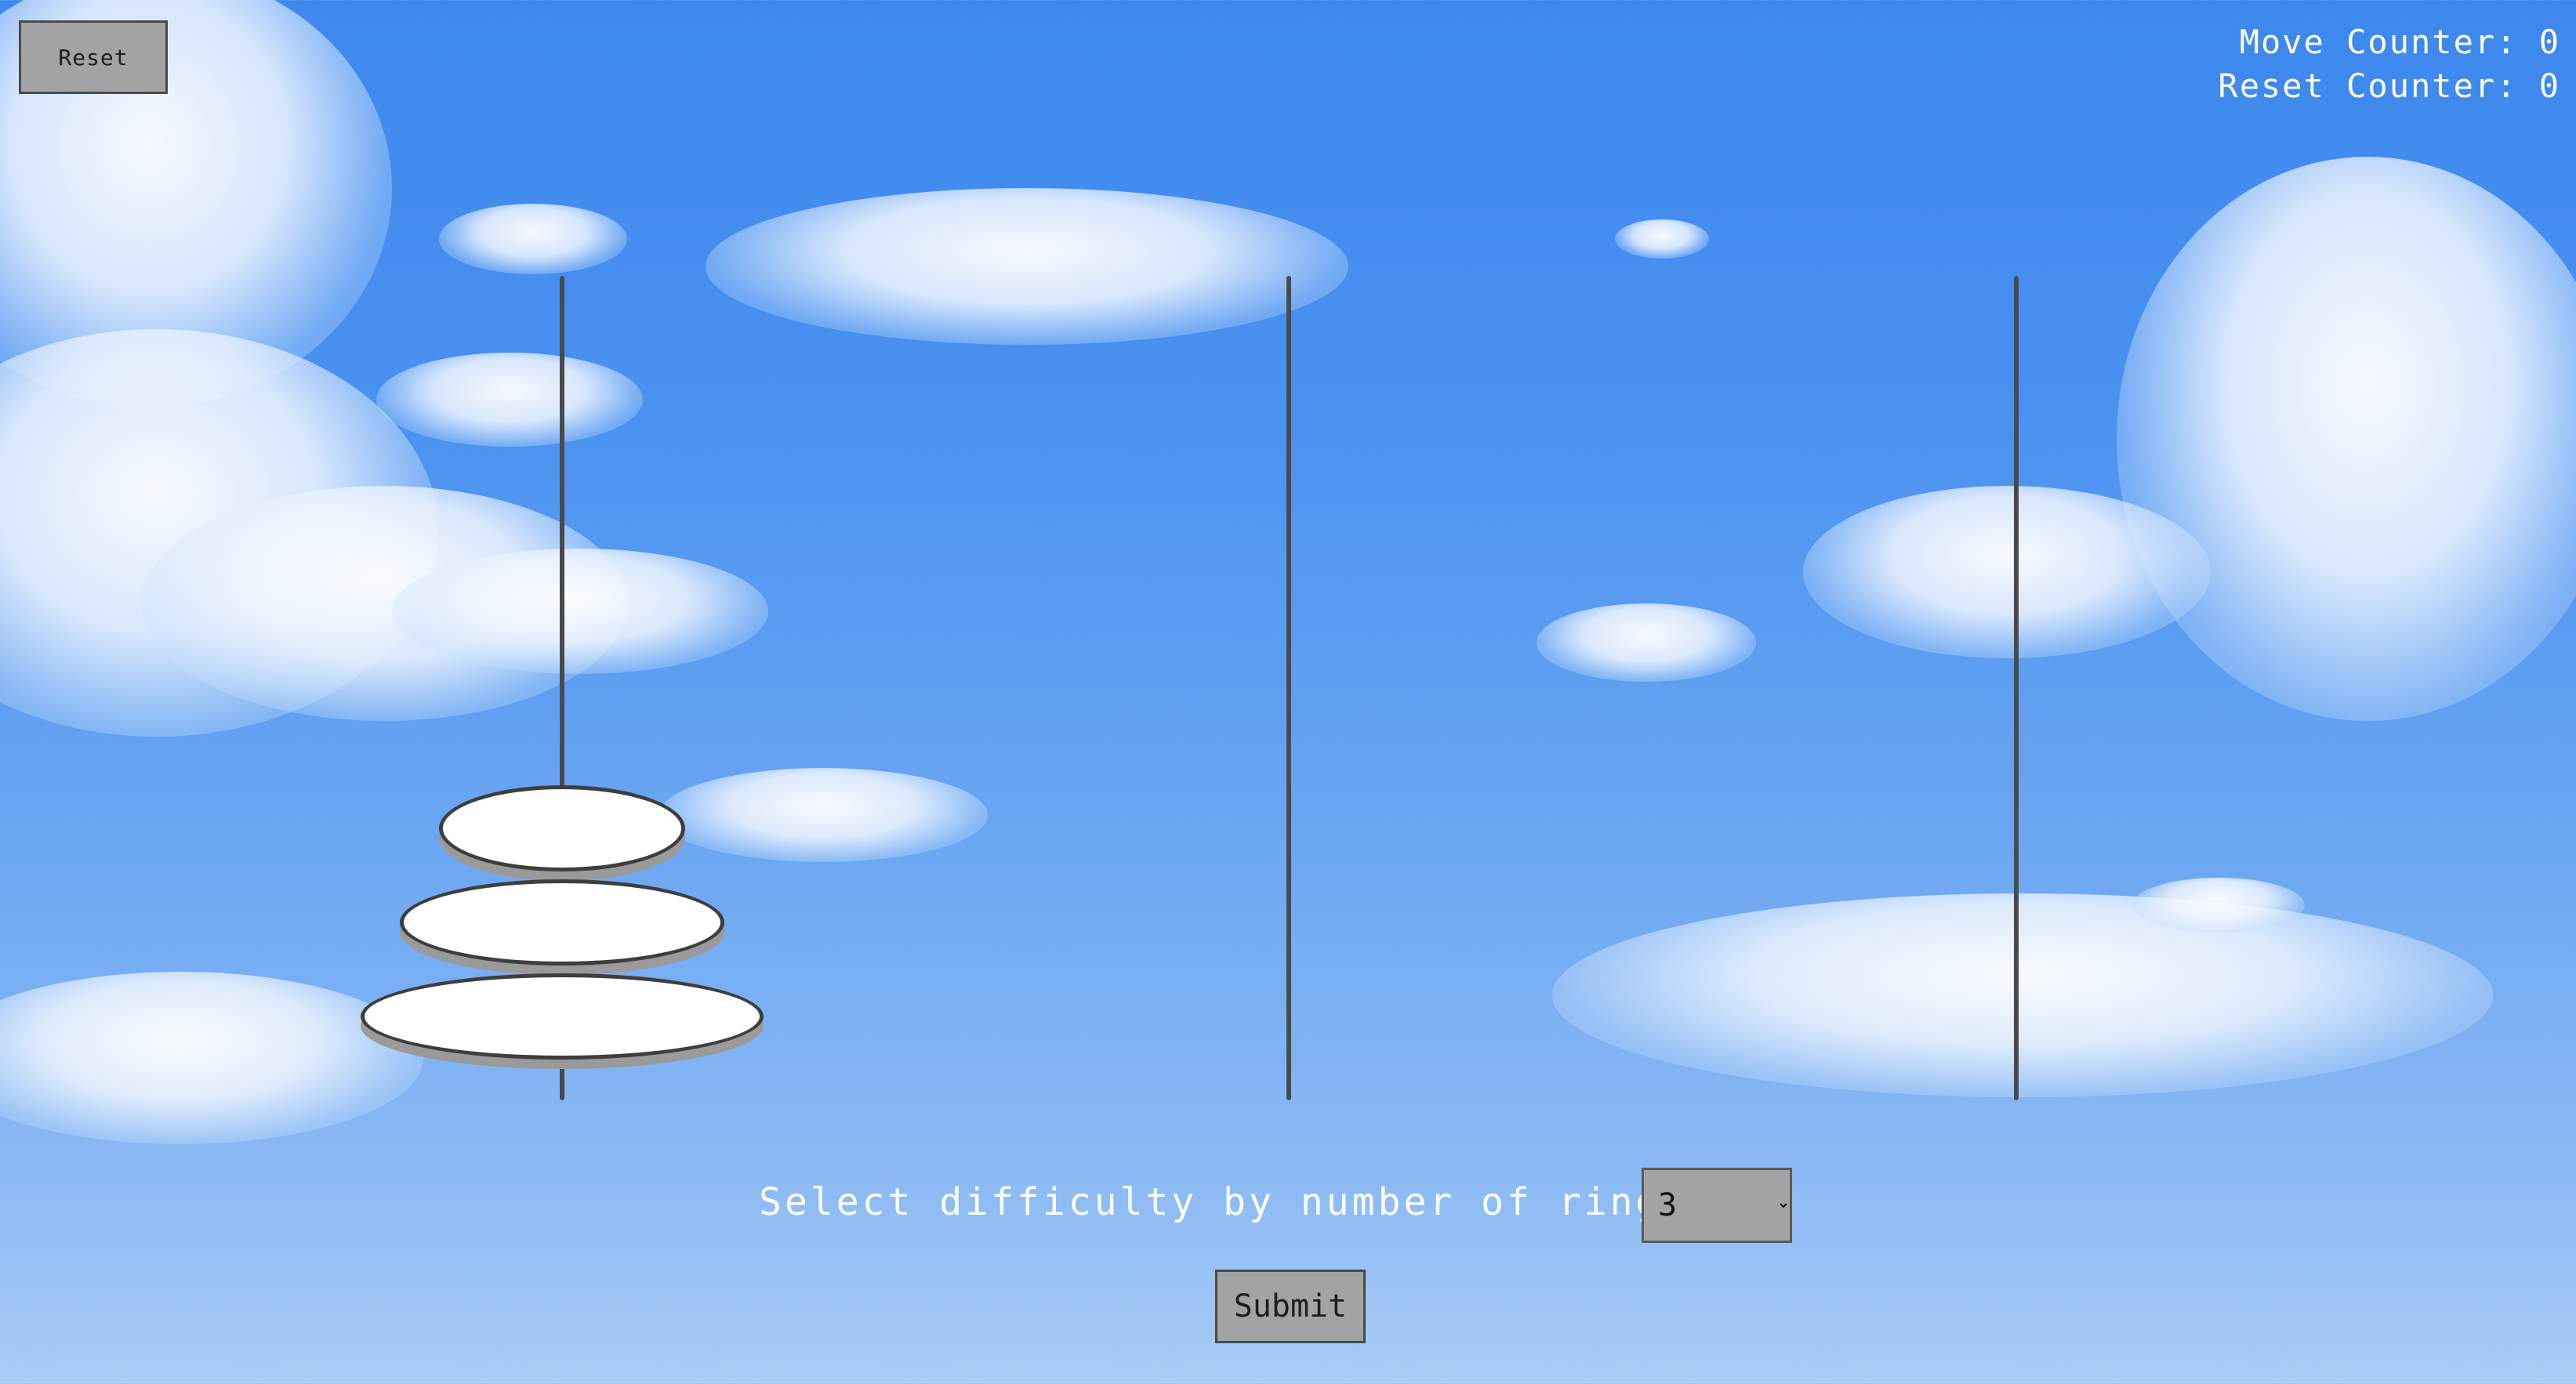  Describe the element at coordinates (1237, 1202) in the screenshot. I see `difficulty-label: Select difficulty by number of rings:` at that location.